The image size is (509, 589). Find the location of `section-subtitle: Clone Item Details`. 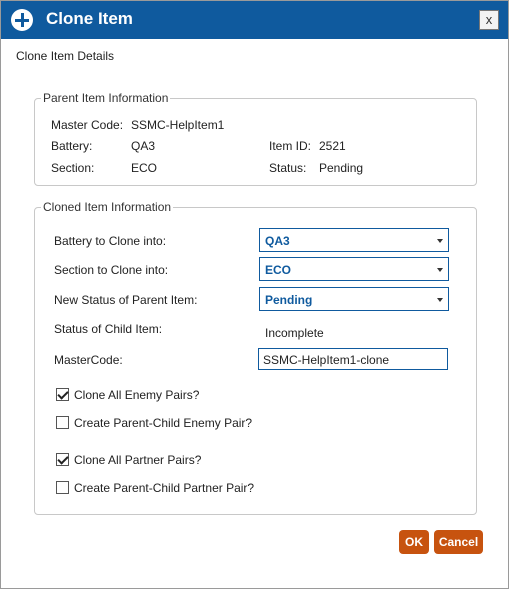

section-subtitle: Clone Item Details is located at coordinates (65, 56).